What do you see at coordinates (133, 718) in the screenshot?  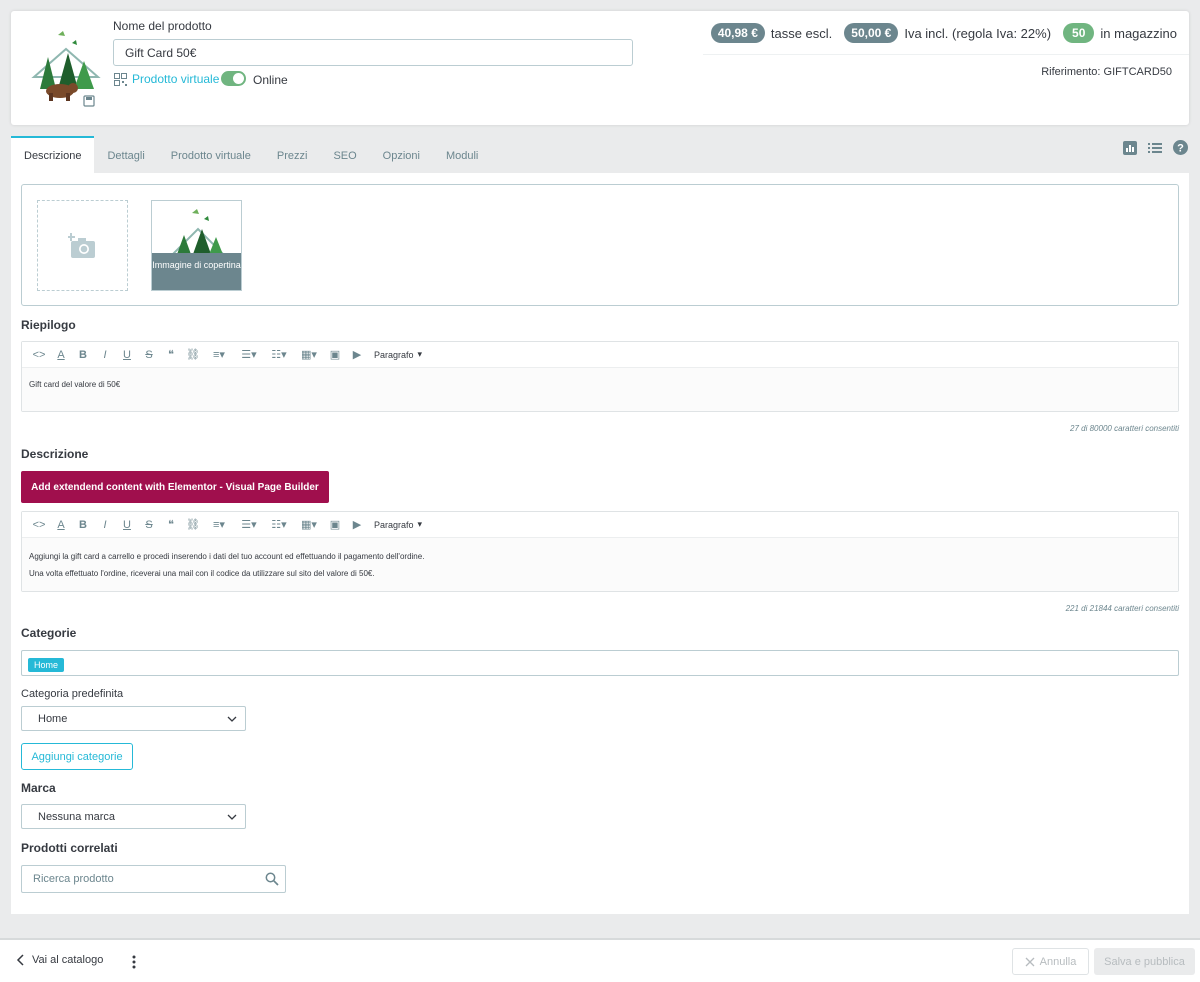 I see `default-category-select: Home` at bounding box center [133, 718].